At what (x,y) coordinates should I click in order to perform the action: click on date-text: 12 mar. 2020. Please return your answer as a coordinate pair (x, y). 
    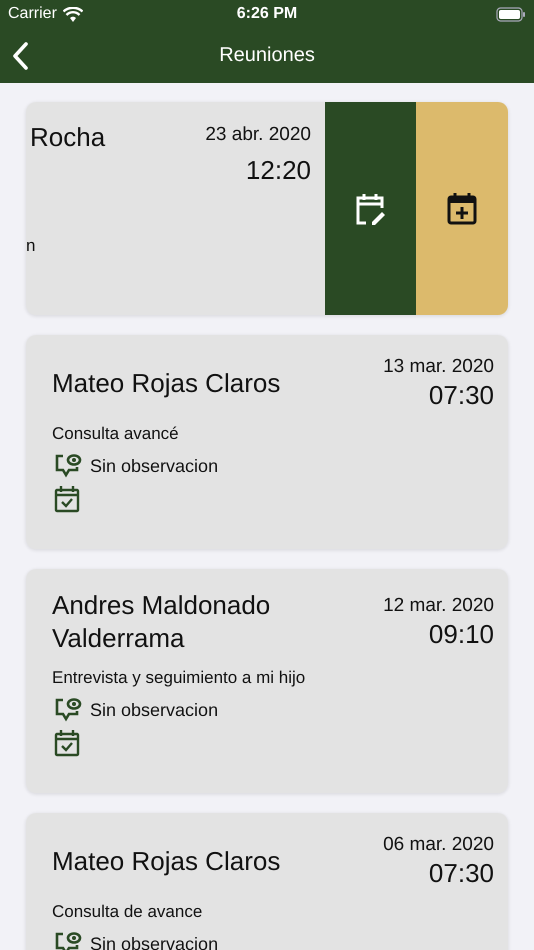
    Looking at the image, I should click on (438, 606).